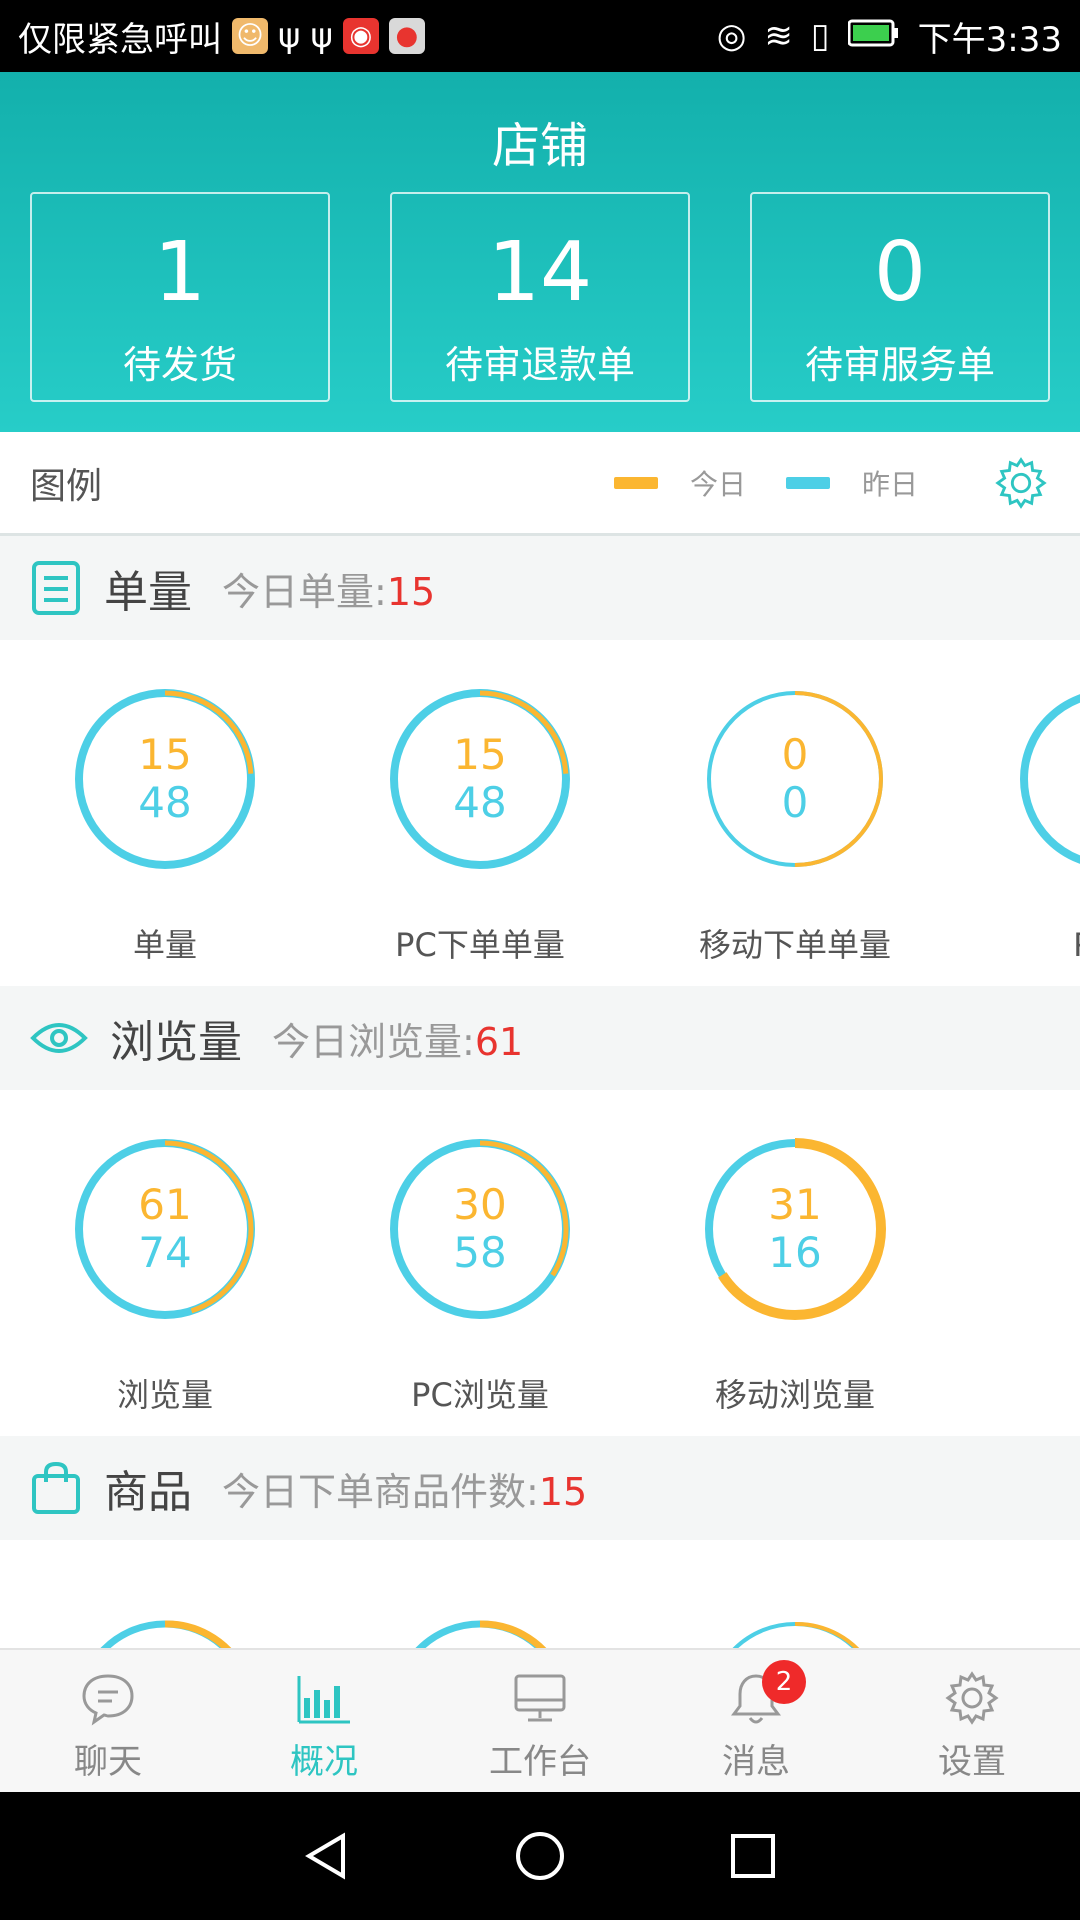 The height and width of the screenshot is (1920, 1080). Describe the element at coordinates (795, 1252) in the screenshot. I see `ring-yesterday-value: 16` at that location.